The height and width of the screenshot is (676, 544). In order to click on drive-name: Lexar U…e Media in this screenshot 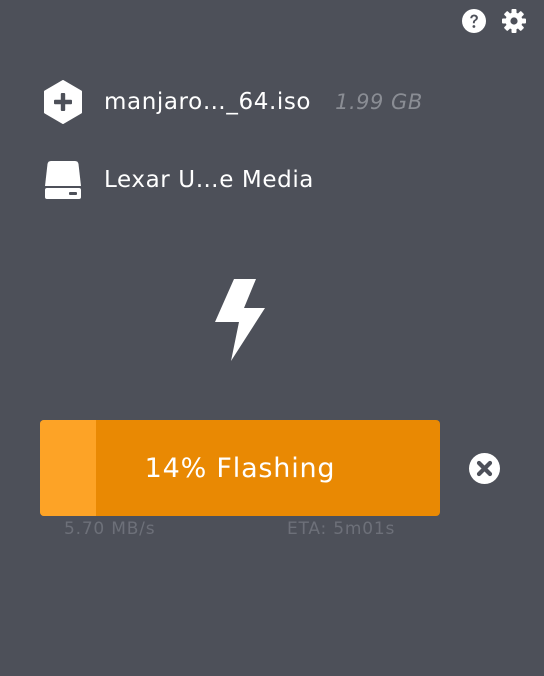, I will do `click(209, 180)`.